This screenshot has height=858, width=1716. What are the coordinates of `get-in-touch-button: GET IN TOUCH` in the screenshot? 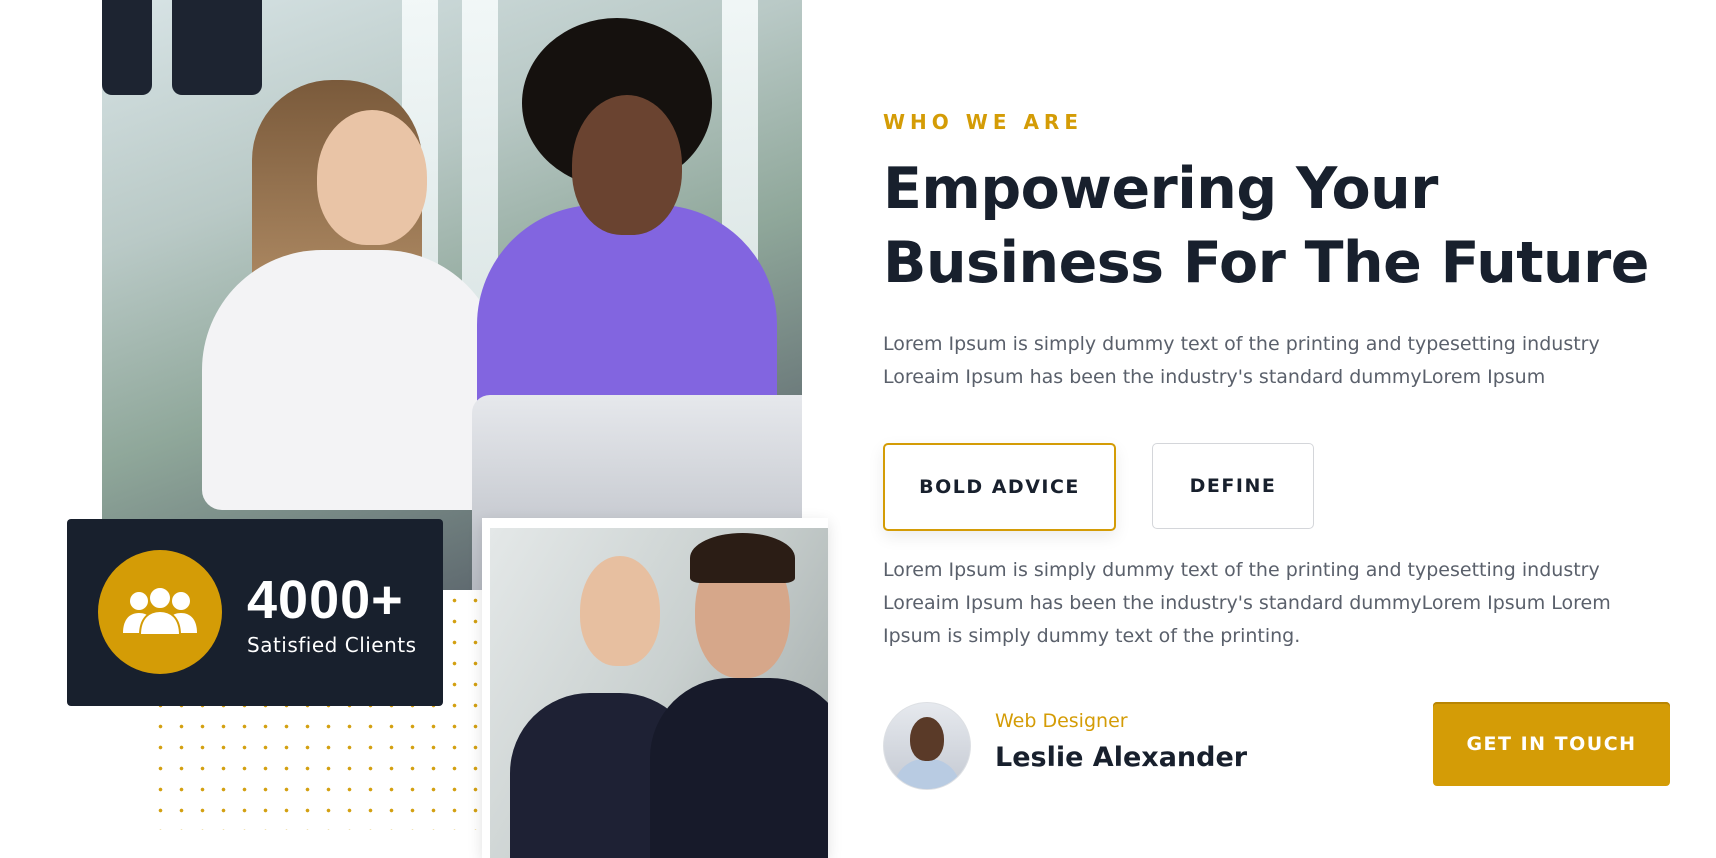 It's located at (1551, 744).